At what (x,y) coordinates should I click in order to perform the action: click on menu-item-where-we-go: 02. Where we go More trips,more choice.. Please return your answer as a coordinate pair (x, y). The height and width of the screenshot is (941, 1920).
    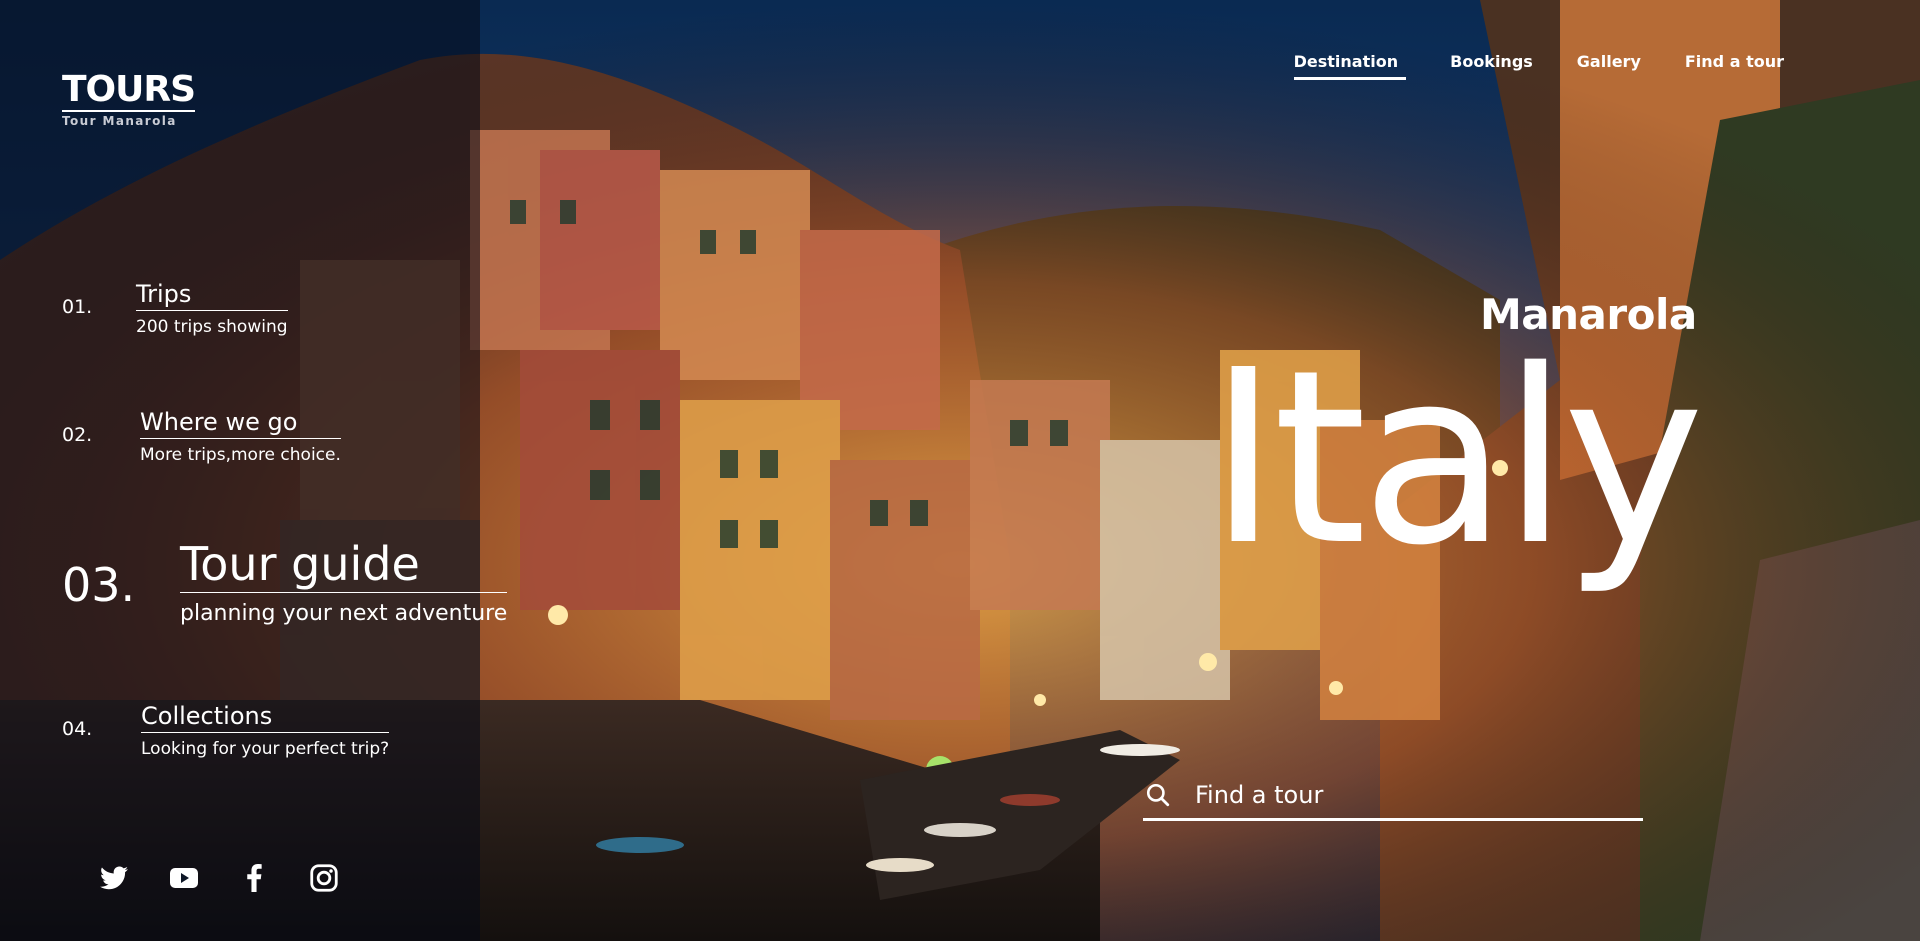
    Looking at the image, I should click on (201, 436).